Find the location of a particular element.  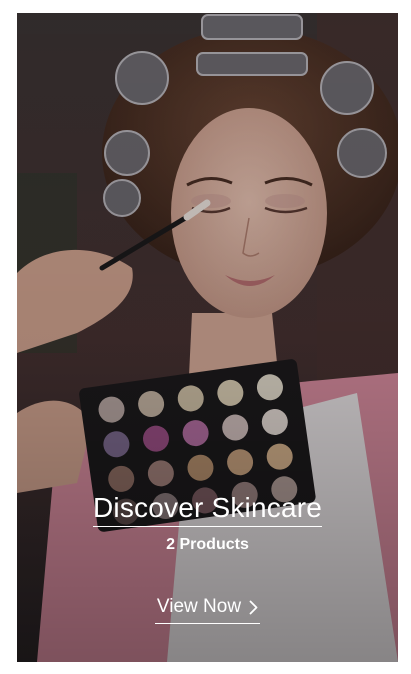

product-count: 2 Products is located at coordinates (207, 544).